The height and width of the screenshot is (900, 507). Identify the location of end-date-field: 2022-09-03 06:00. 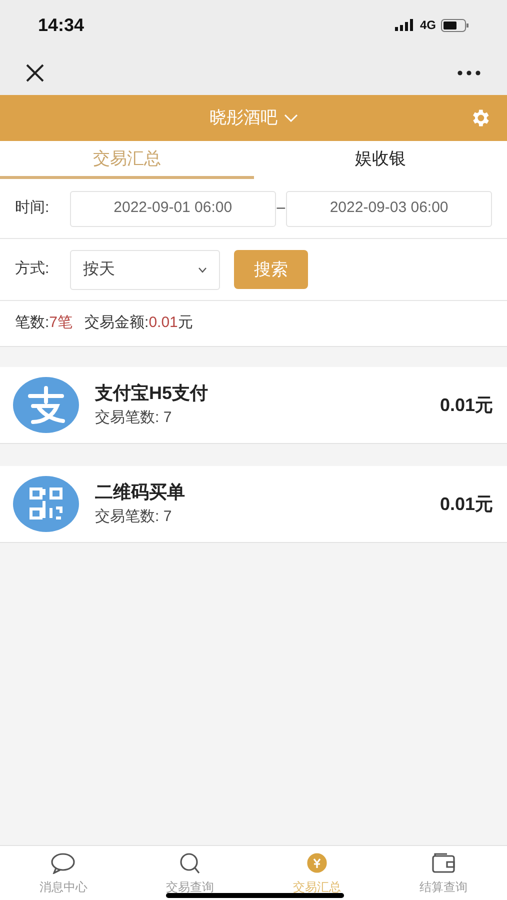
(389, 208).